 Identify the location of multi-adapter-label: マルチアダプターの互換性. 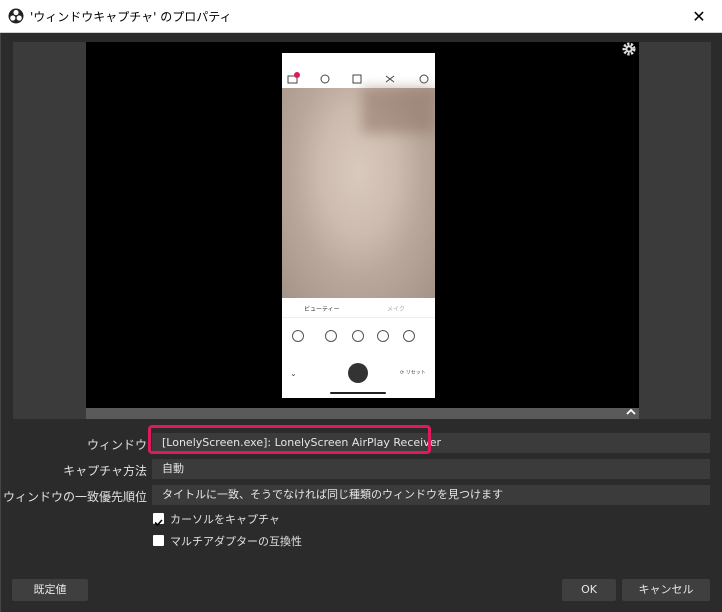
(236, 541).